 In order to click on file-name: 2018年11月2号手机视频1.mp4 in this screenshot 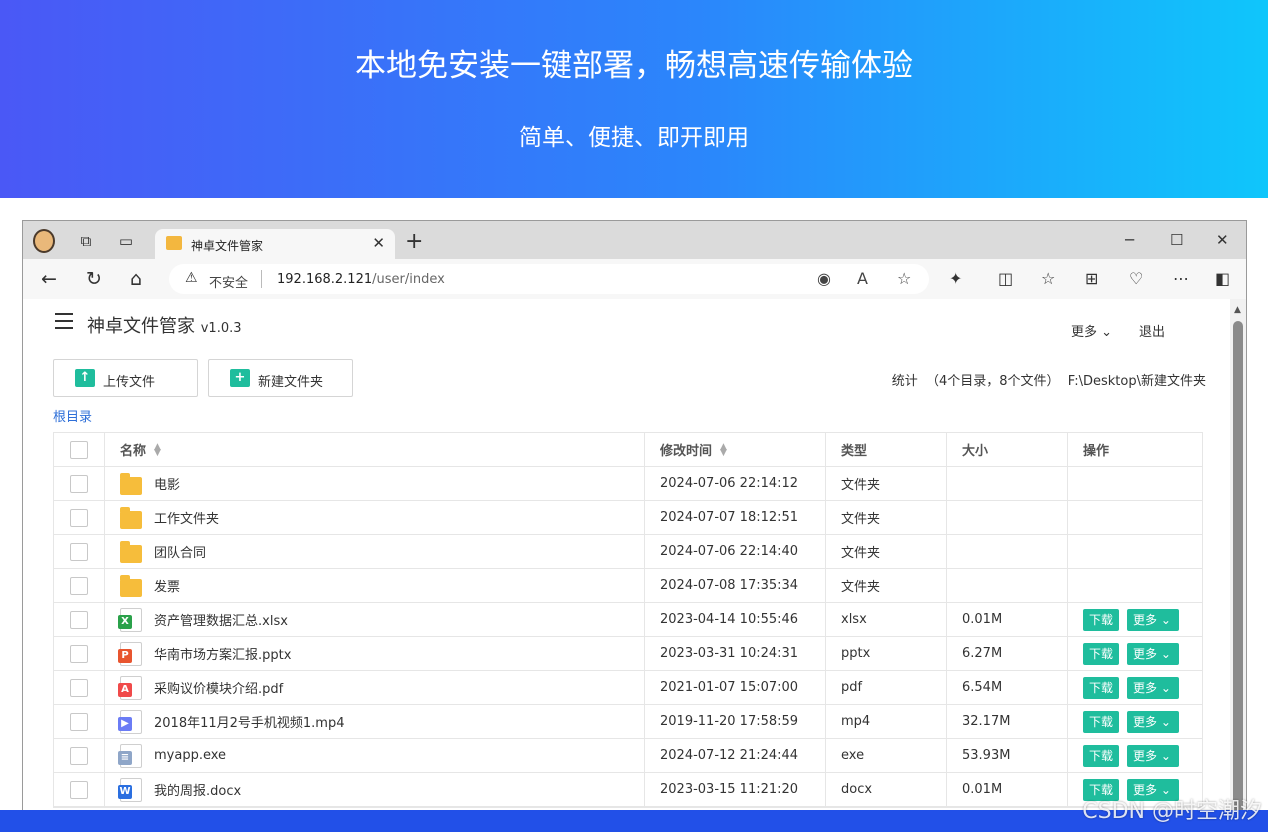, I will do `click(249, 721)`.